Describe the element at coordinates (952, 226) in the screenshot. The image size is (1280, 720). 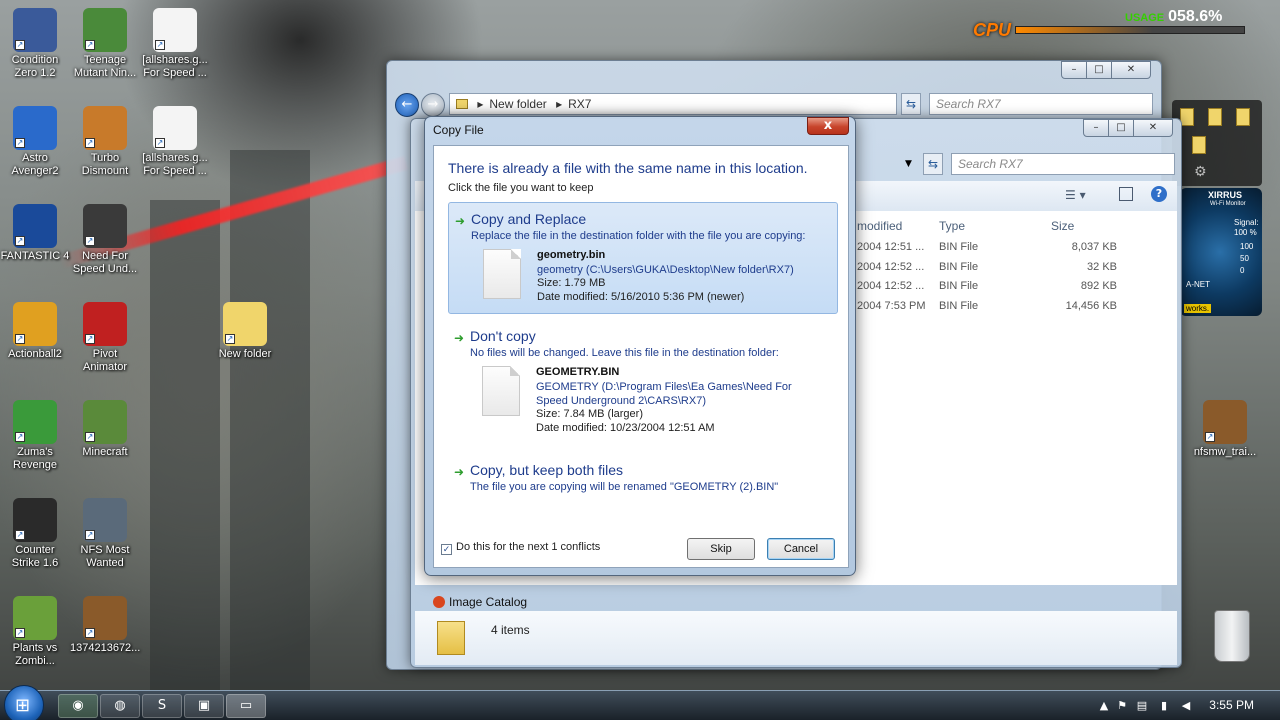
I see `column-header-type: Type` at that location.